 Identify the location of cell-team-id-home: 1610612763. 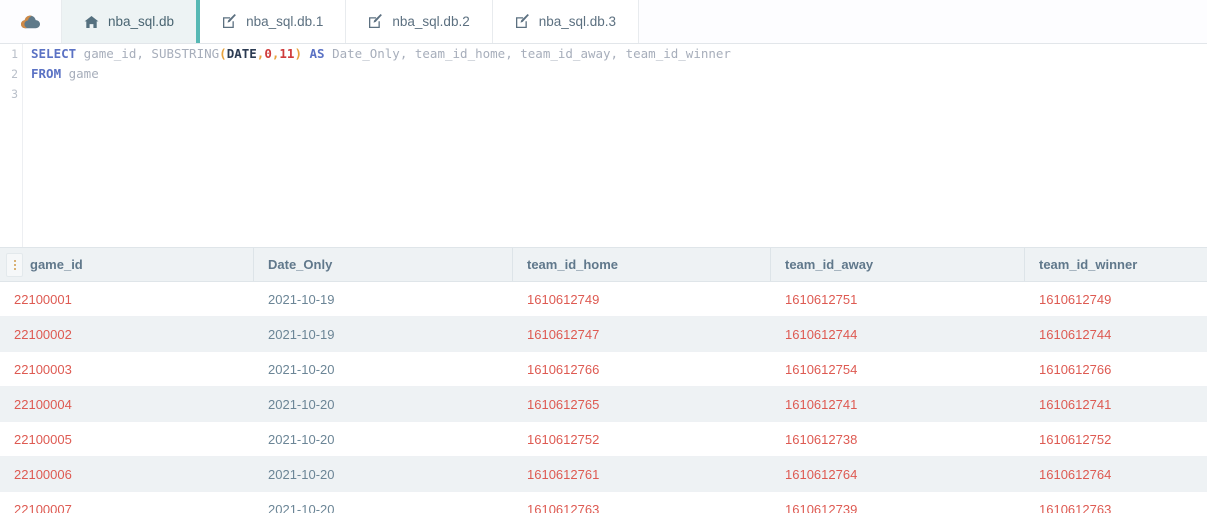
(563, 507).